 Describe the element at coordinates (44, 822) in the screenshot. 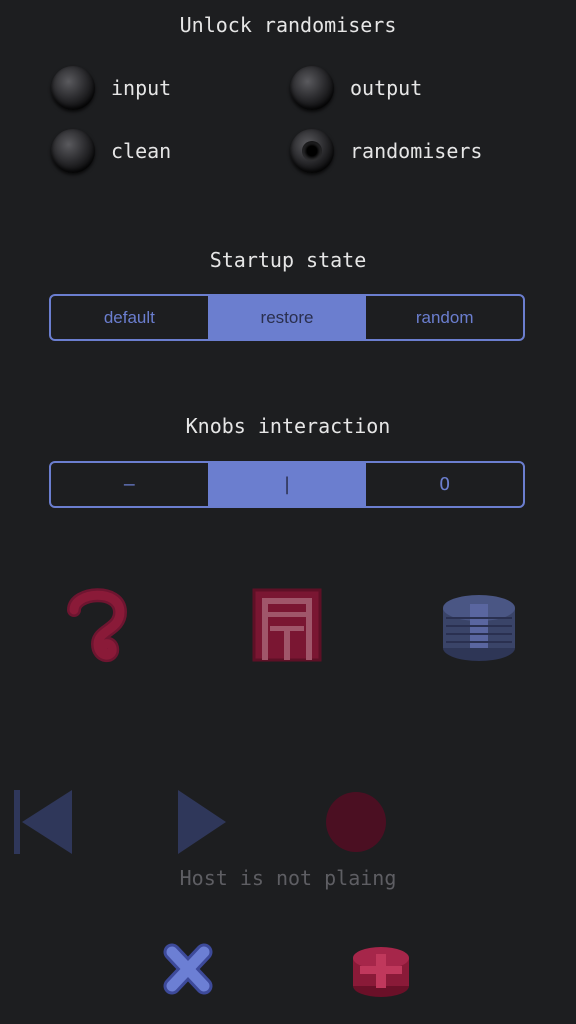

I see `skip-back-icon` at that location.